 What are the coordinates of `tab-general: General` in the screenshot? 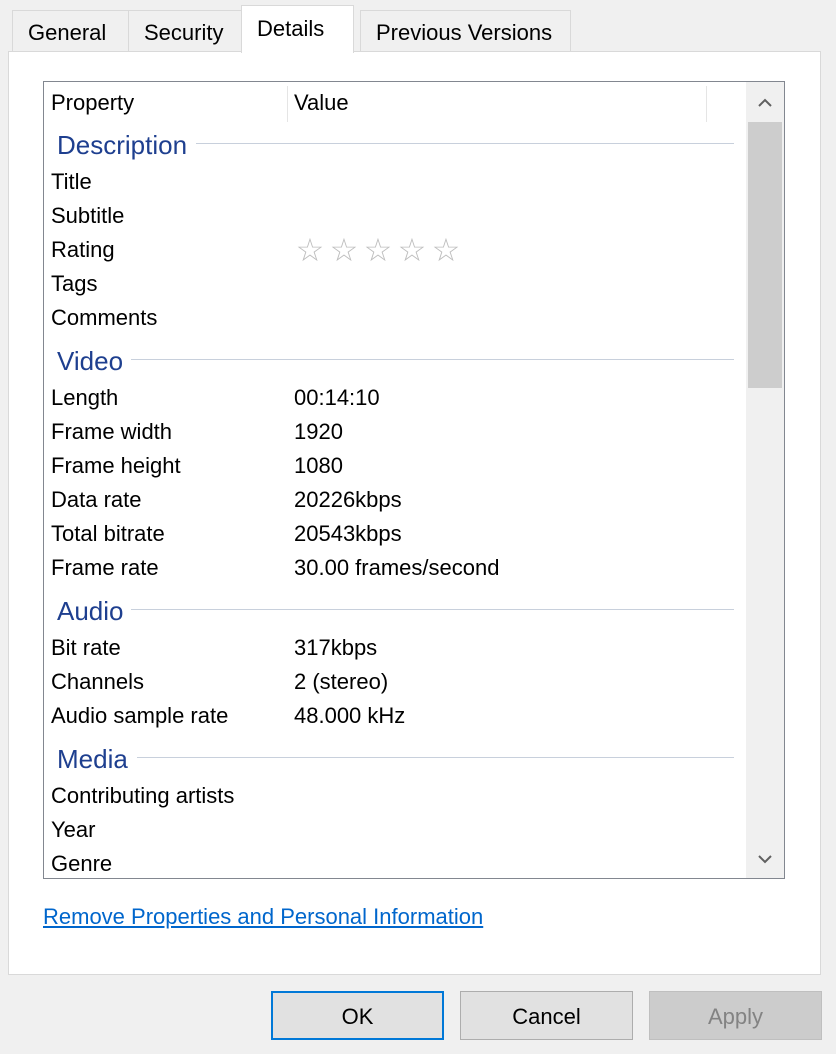 It's located at (70, 32).